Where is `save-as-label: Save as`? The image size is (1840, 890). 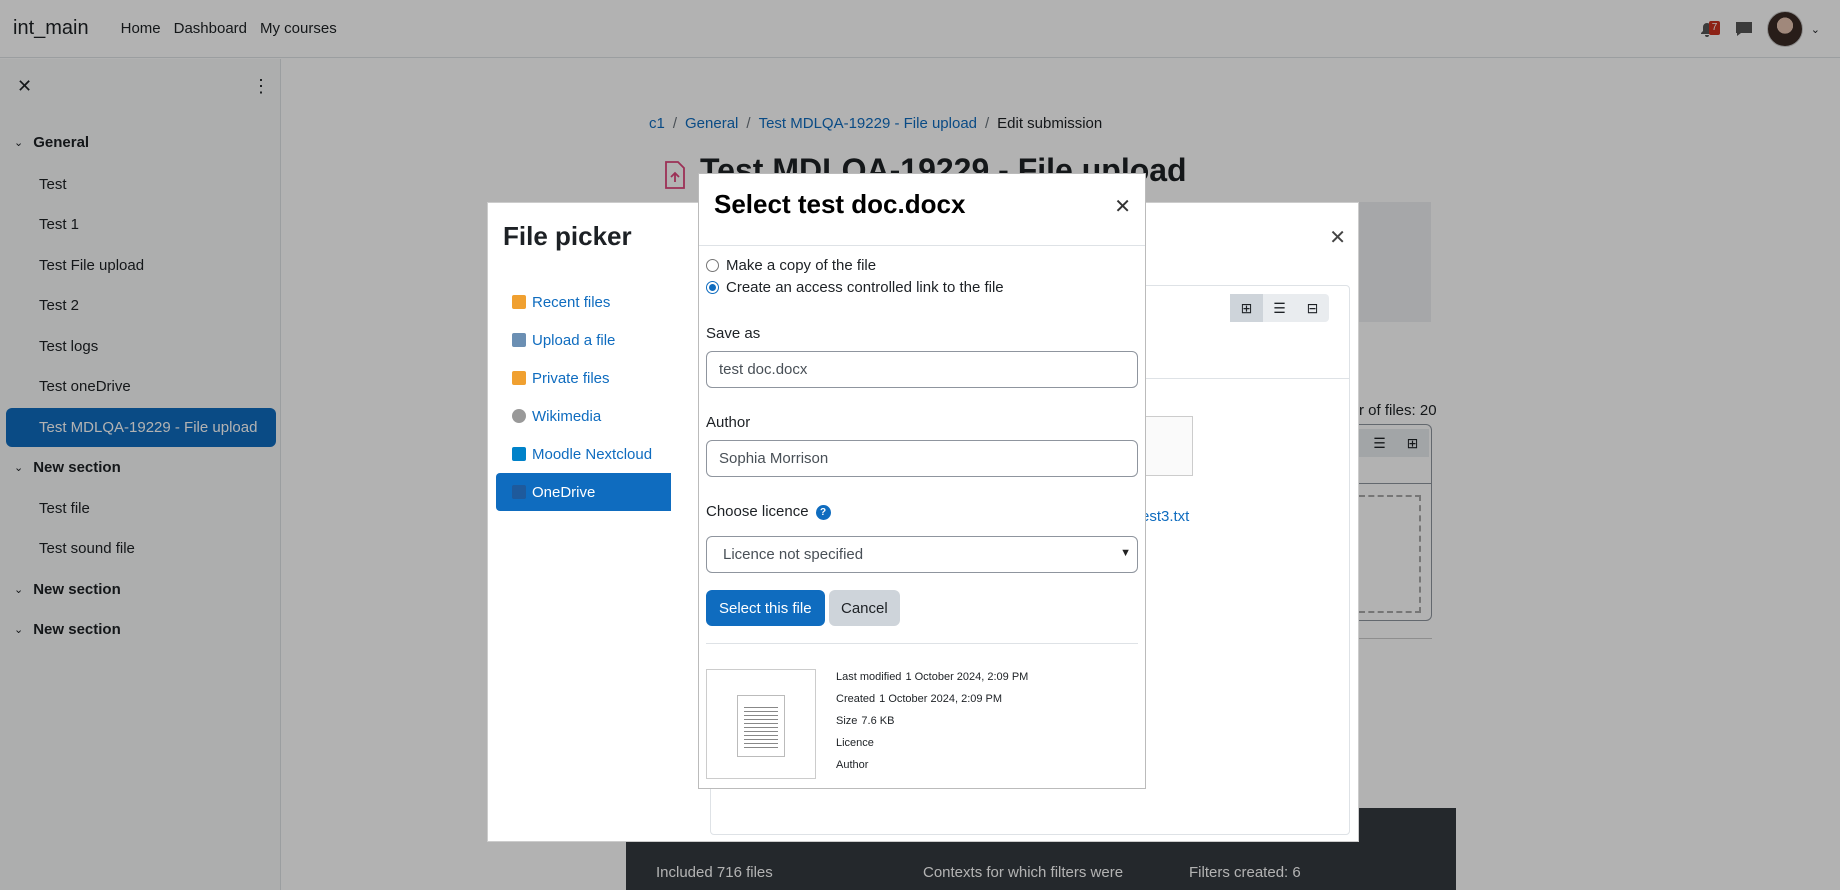
save-as-label: Save as is located at coordinates (733, 333).